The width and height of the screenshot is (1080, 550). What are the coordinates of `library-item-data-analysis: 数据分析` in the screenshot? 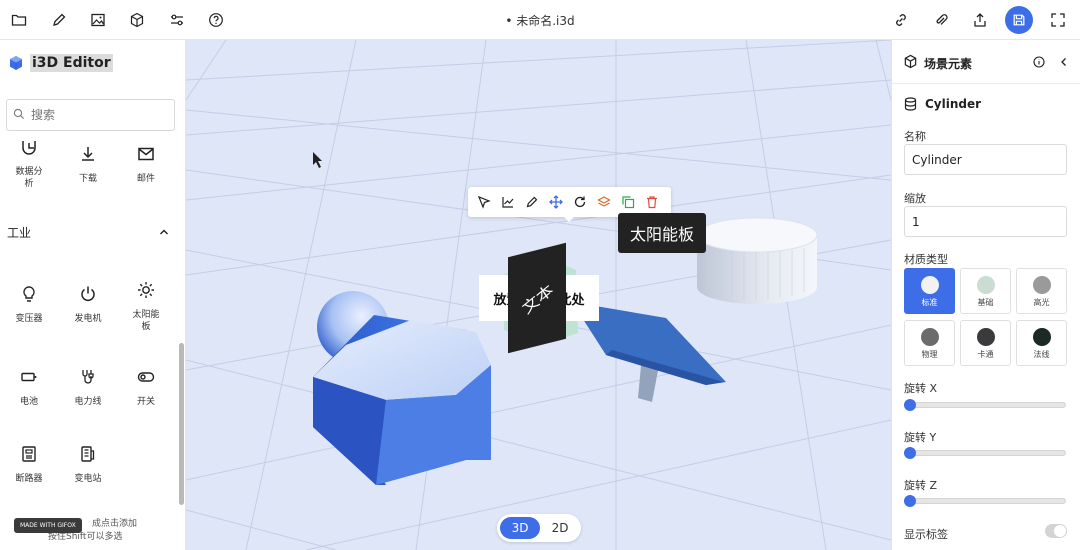 It's located at (29, 163).